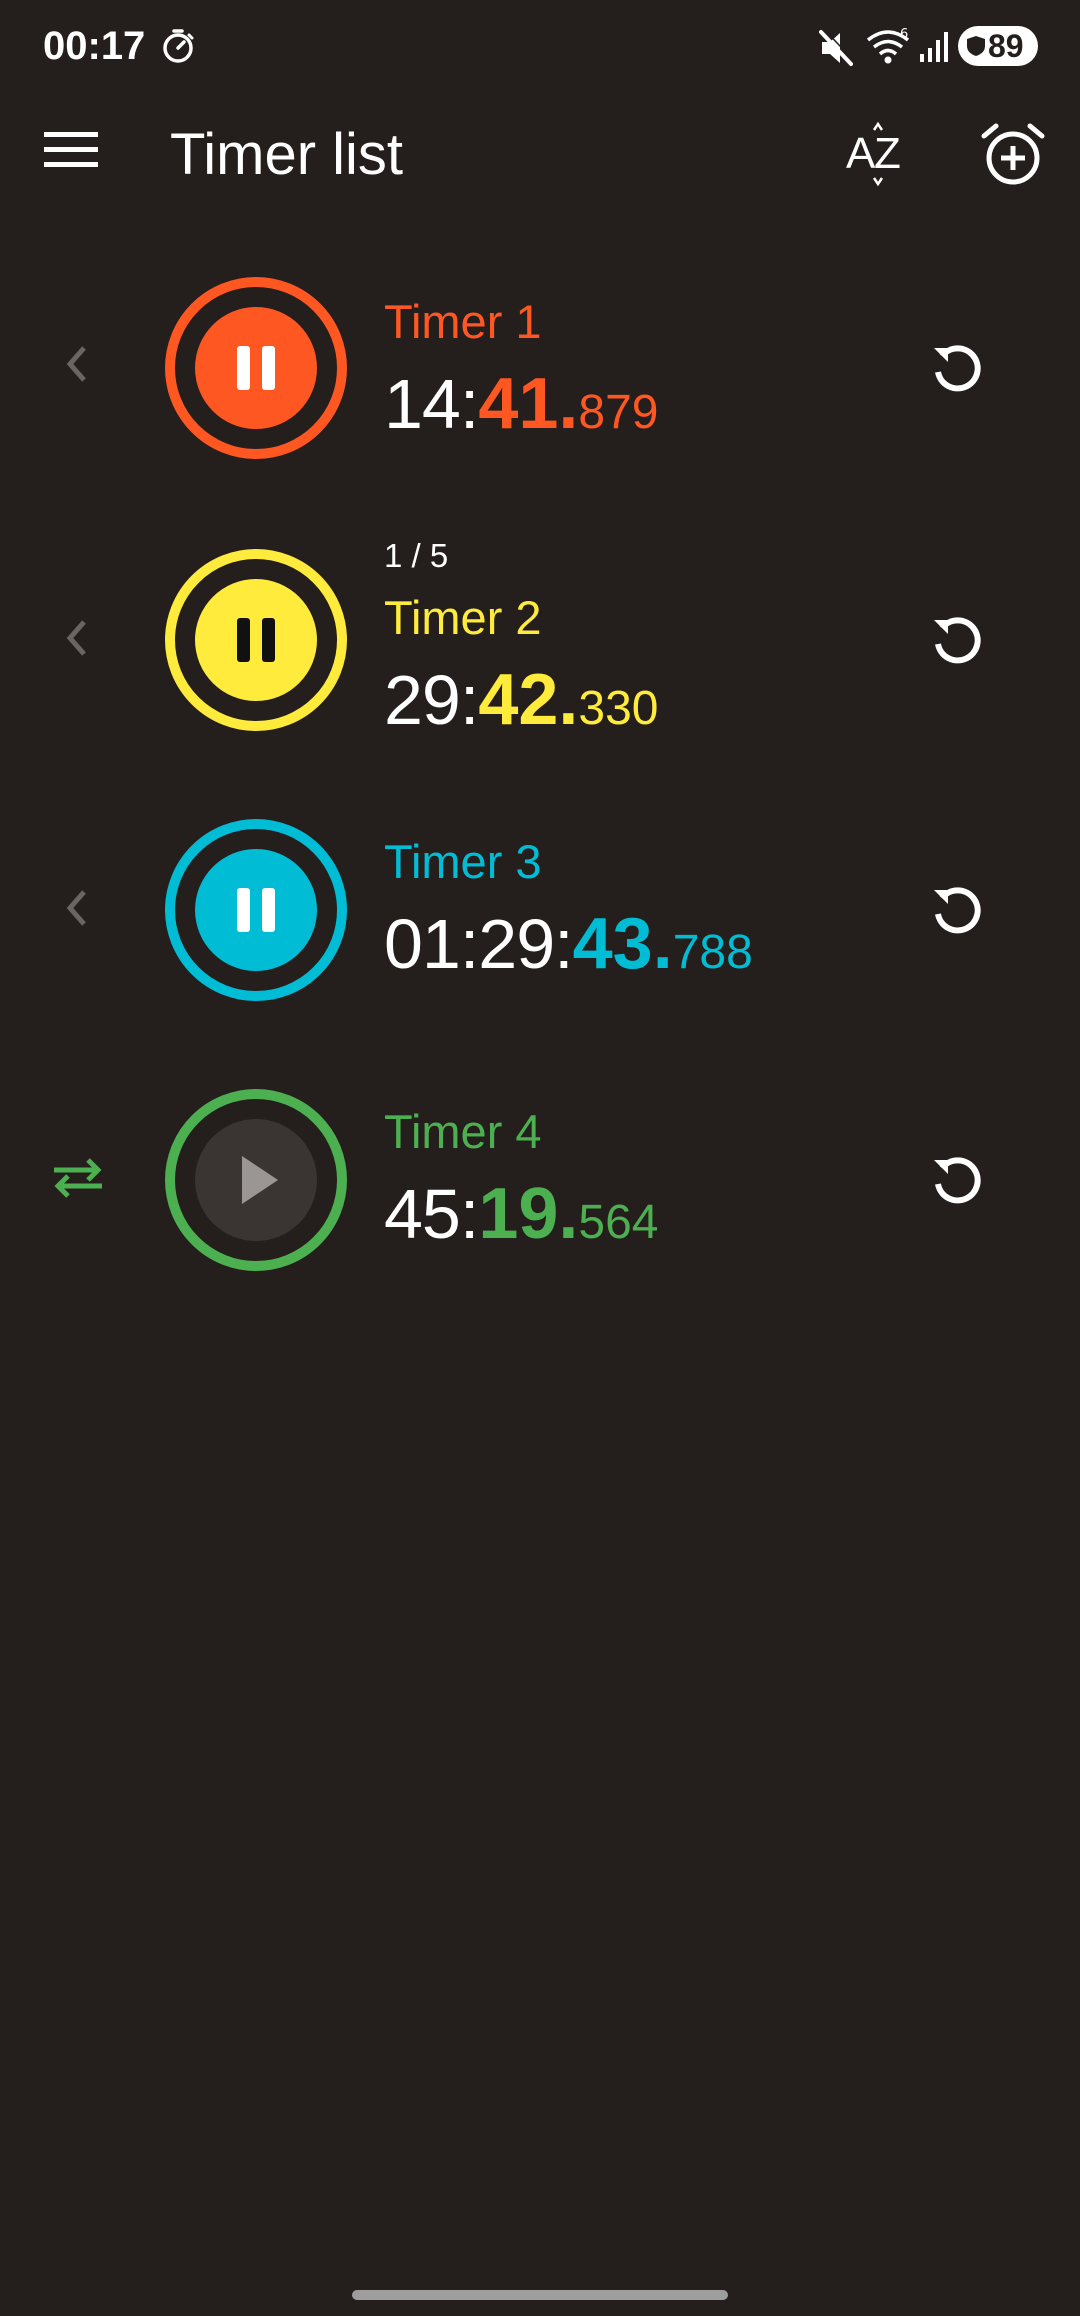 This screenshot has width=1080, height=2316. I want to click on shield-icon, so click(976, 48).